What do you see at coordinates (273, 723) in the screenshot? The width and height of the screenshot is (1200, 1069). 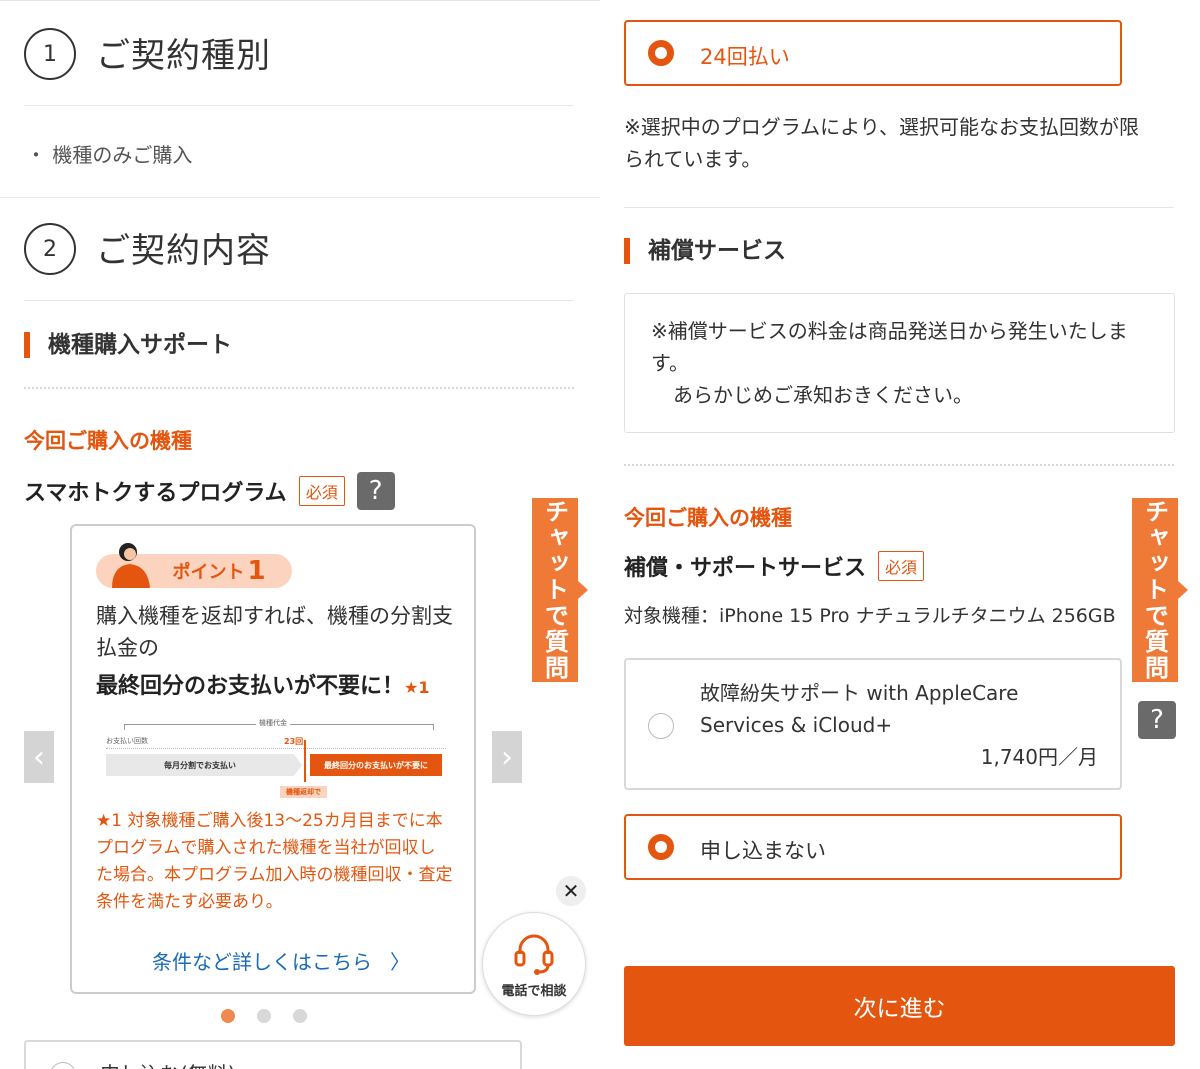 I see `diagram-top-label: 機種代金` at bounding box center [273, 723].